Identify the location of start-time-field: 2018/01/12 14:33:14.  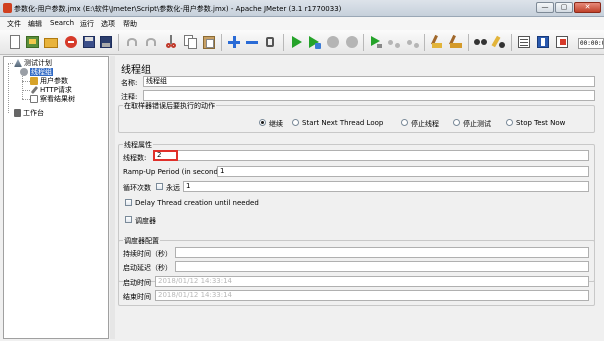
(372, 281).